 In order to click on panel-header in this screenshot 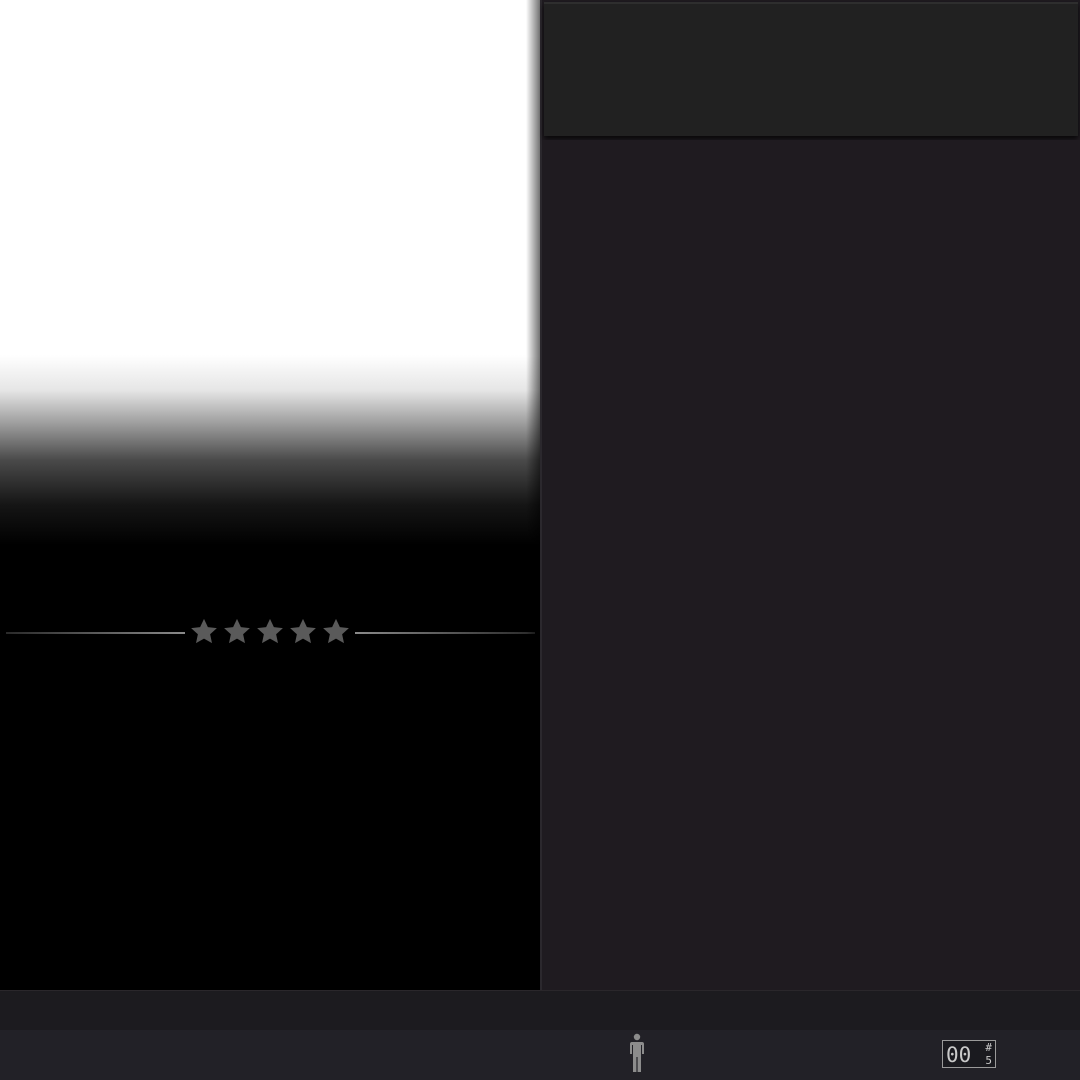, I will do `click(811, 69)`.